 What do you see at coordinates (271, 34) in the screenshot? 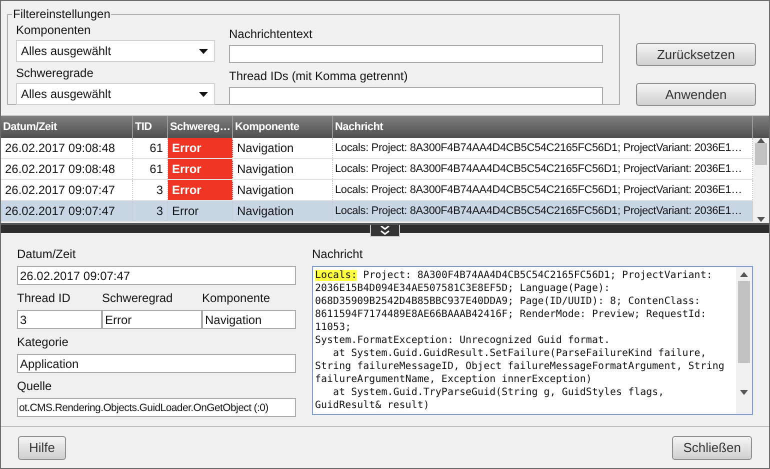
I see `field-label: Nachrichtentext` at bounding box center [271, 34].